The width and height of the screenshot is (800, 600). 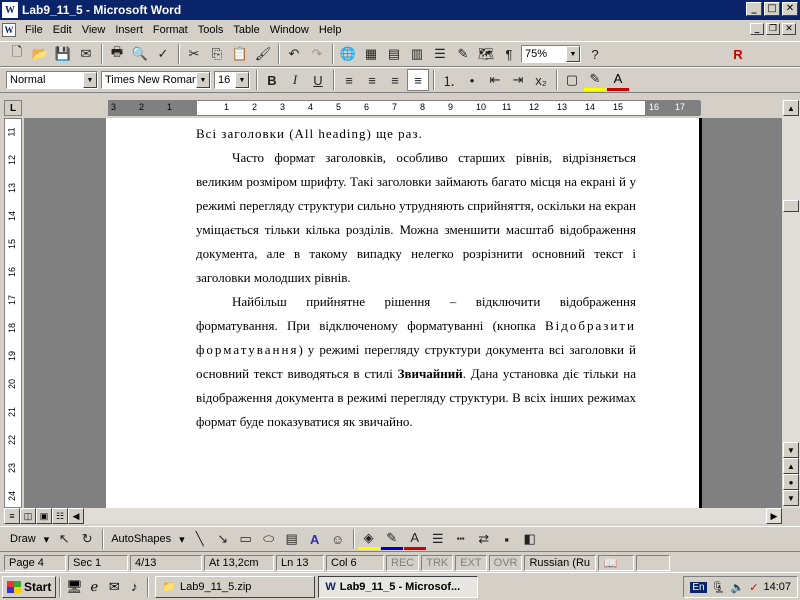 I want to click on media-player-icon: ♪, so click(x=134, y=587).